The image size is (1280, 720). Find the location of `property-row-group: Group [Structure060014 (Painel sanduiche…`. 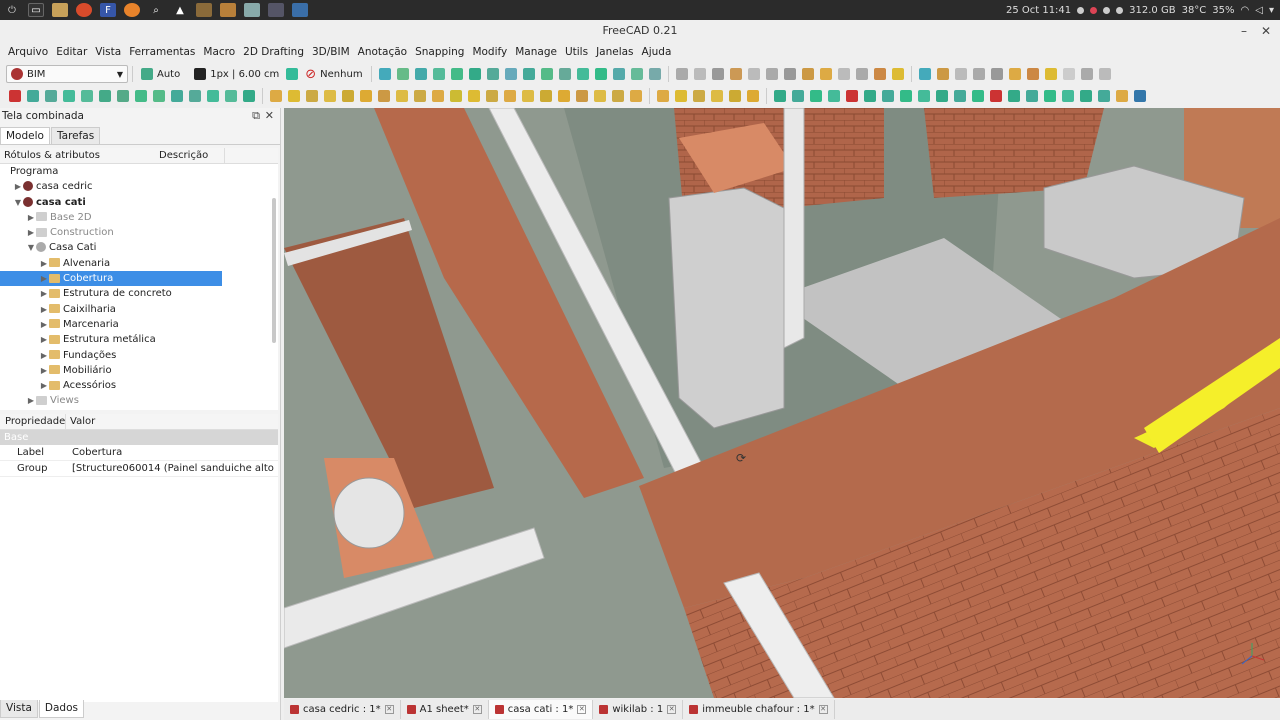

property-row-group: Group [Structure060014 (Painel sanduiche… is located at coordinates (139, 469).